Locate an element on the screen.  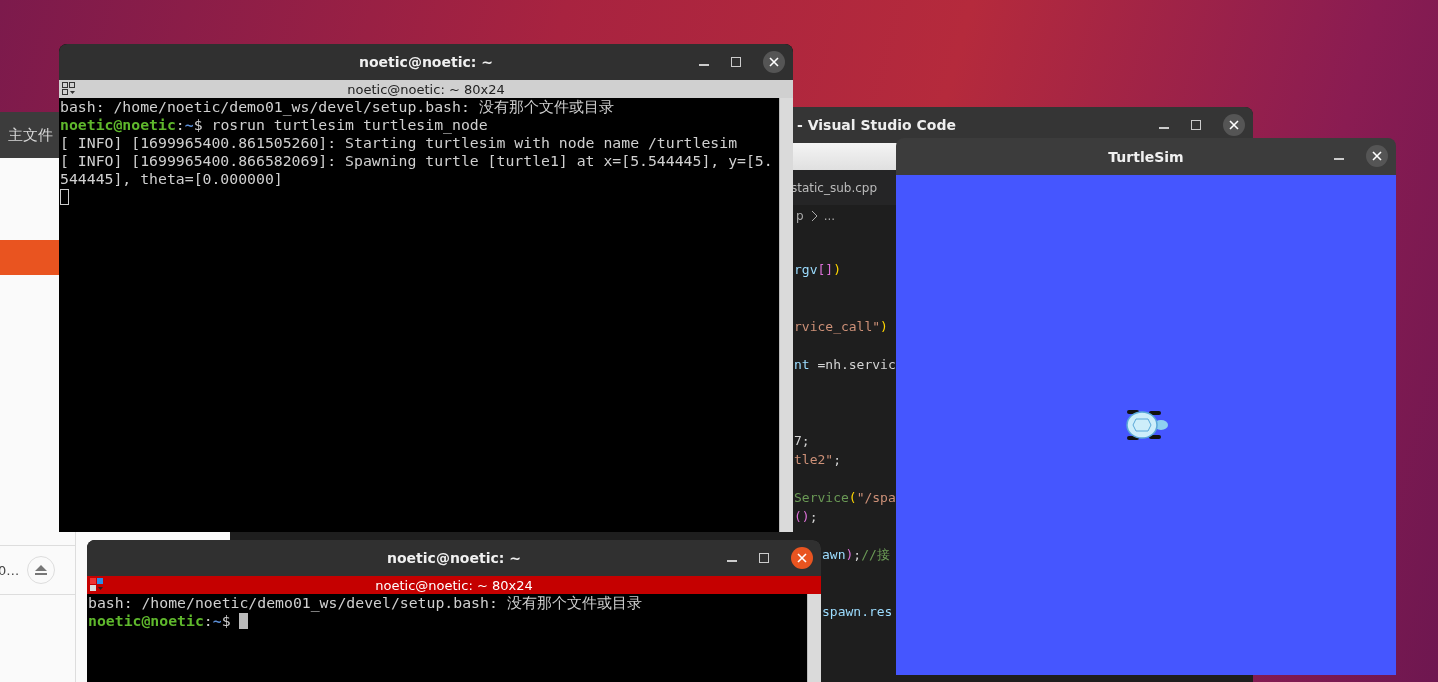
terminal-text: $ rosrun turtlesim turtlesim_node is located at coordinates (340, 125).